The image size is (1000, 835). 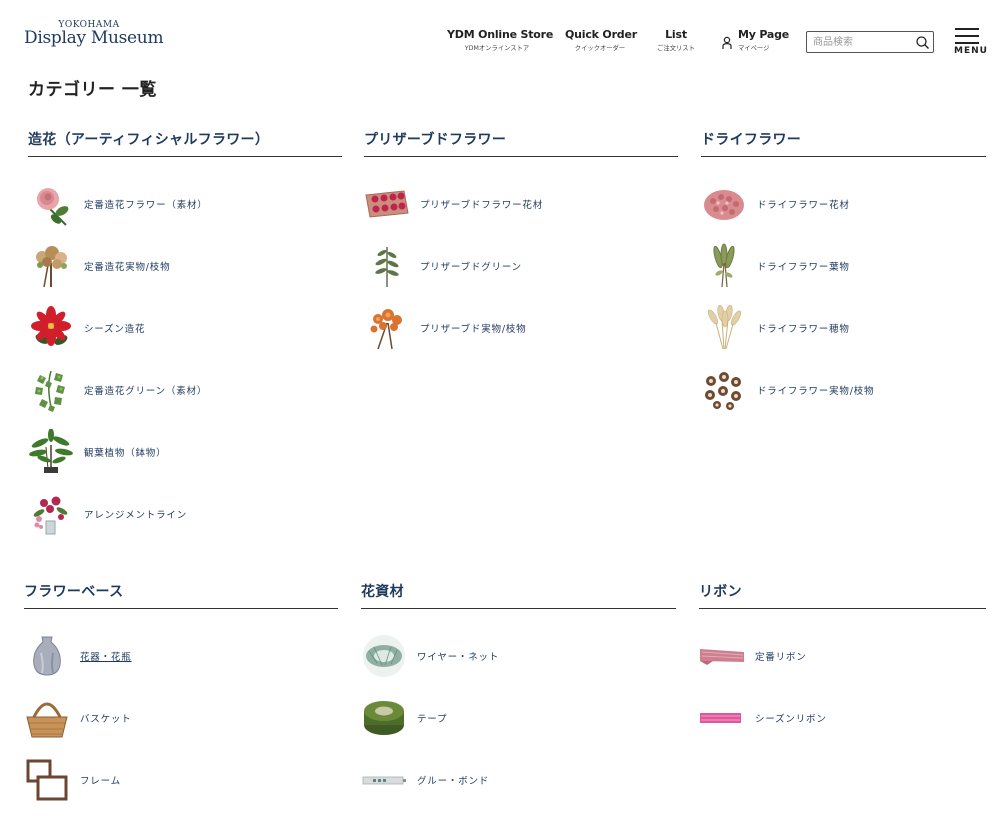 I want to click on item-label: 定番リボン, so click(x=781, y=657).